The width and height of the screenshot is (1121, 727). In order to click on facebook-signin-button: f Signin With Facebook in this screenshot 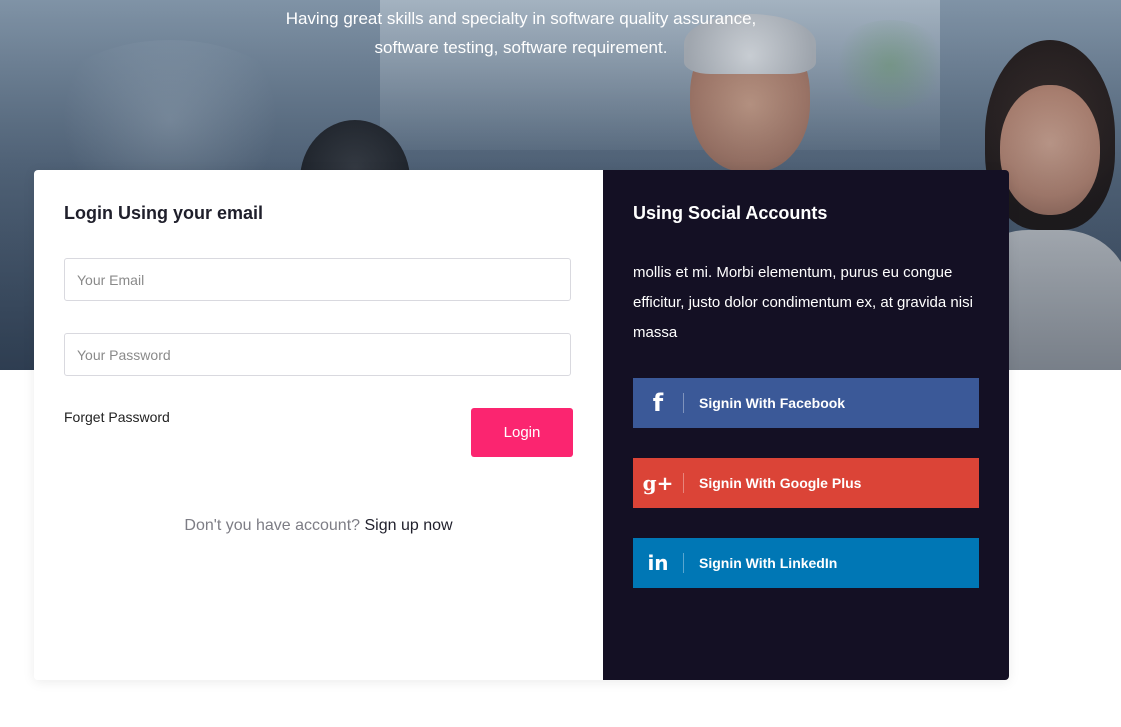, I will do `click(806, 403)`.